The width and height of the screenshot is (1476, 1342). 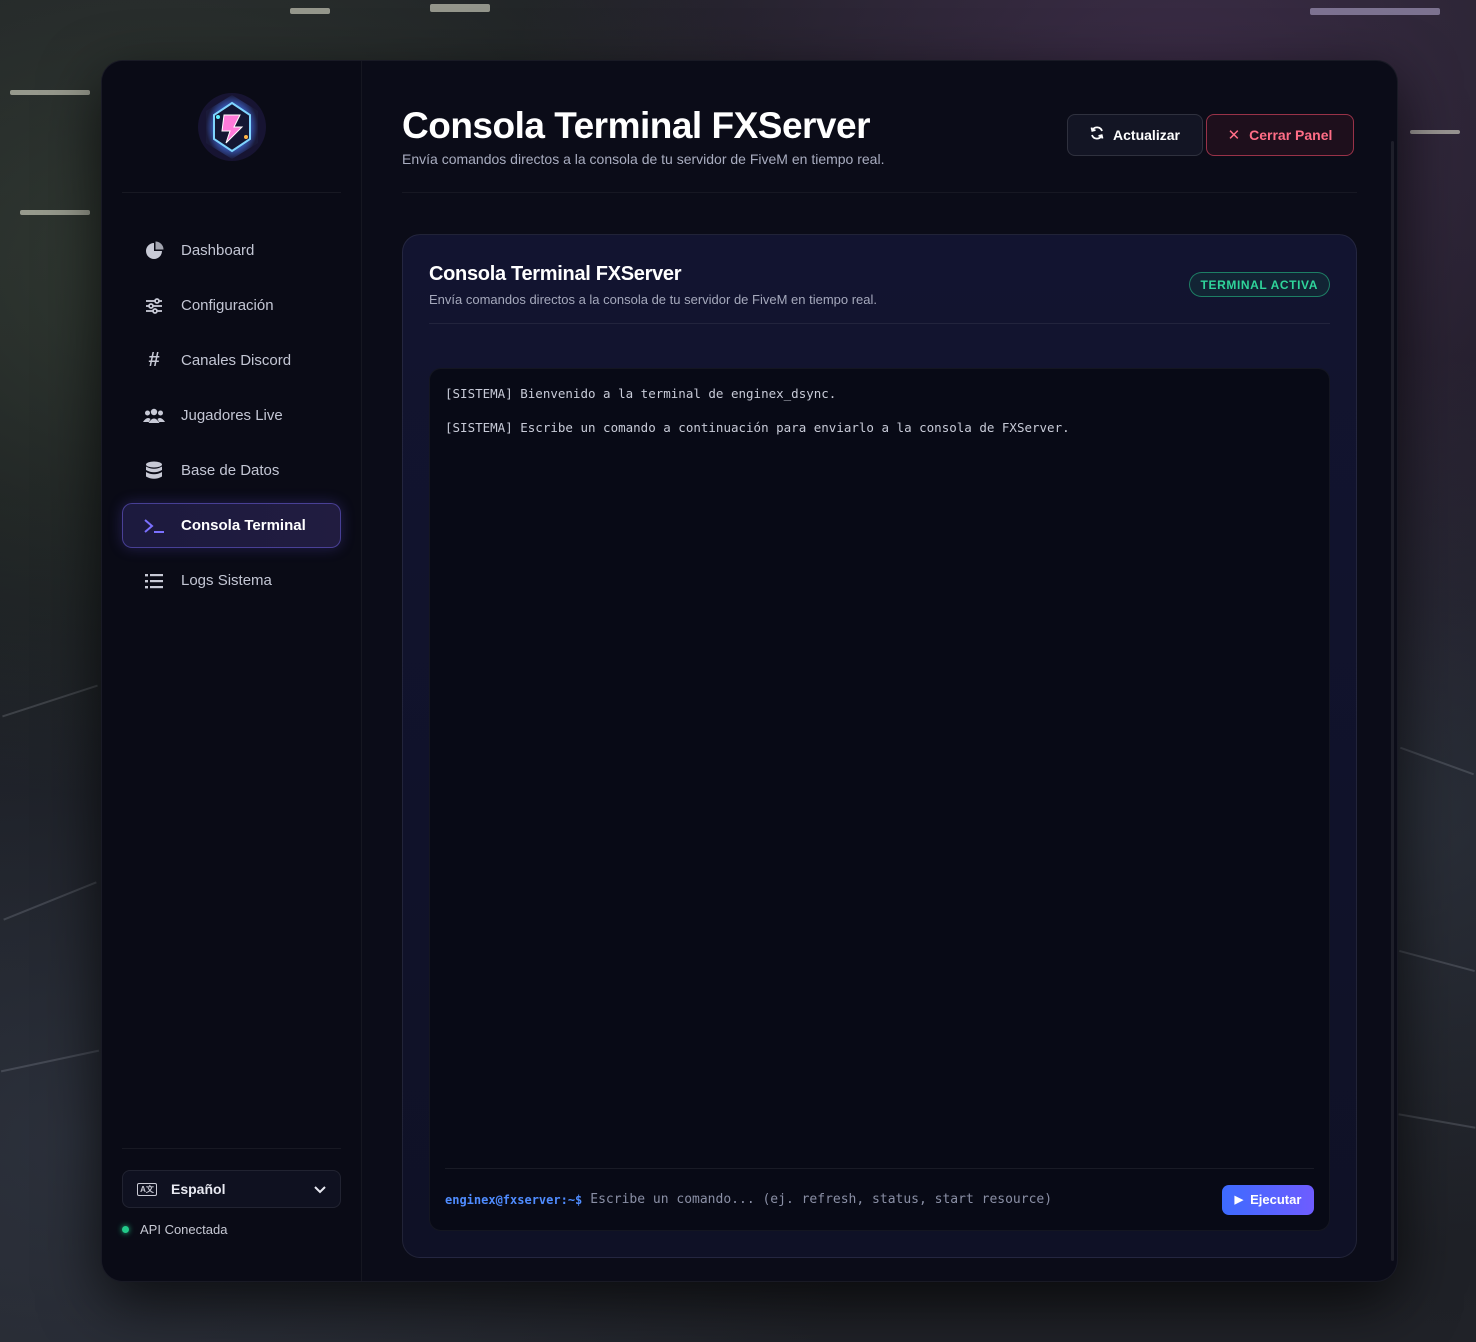 I want to click on close-panel-button: ✕ Cerrar Panel, so click(x=1280, y=135).